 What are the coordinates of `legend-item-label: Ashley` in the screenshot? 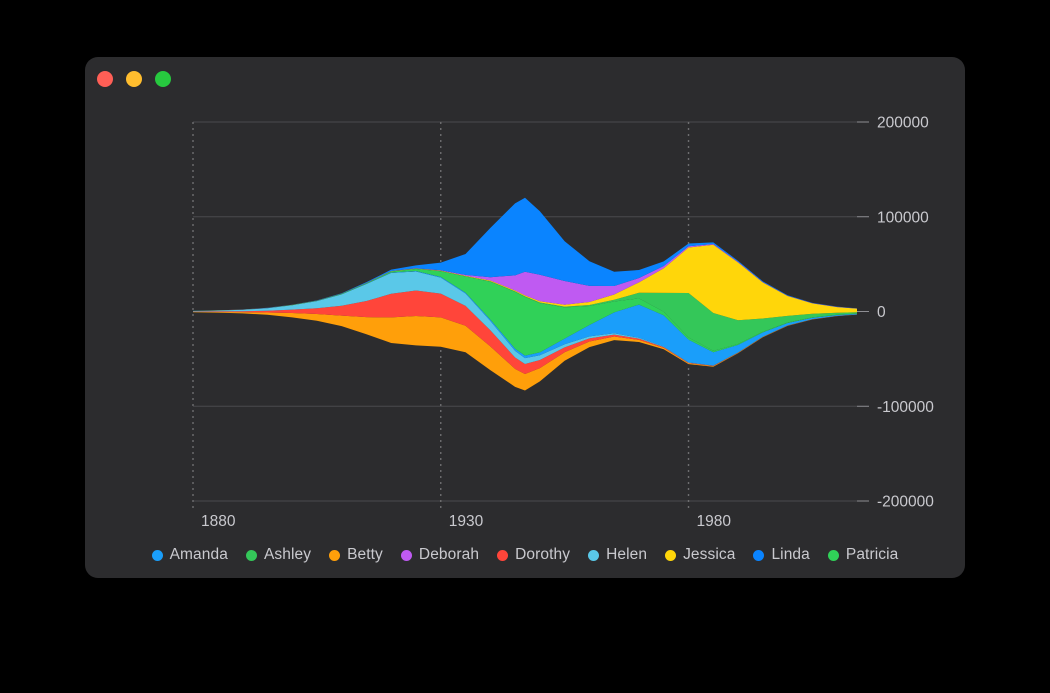 It's located at (287, 554).